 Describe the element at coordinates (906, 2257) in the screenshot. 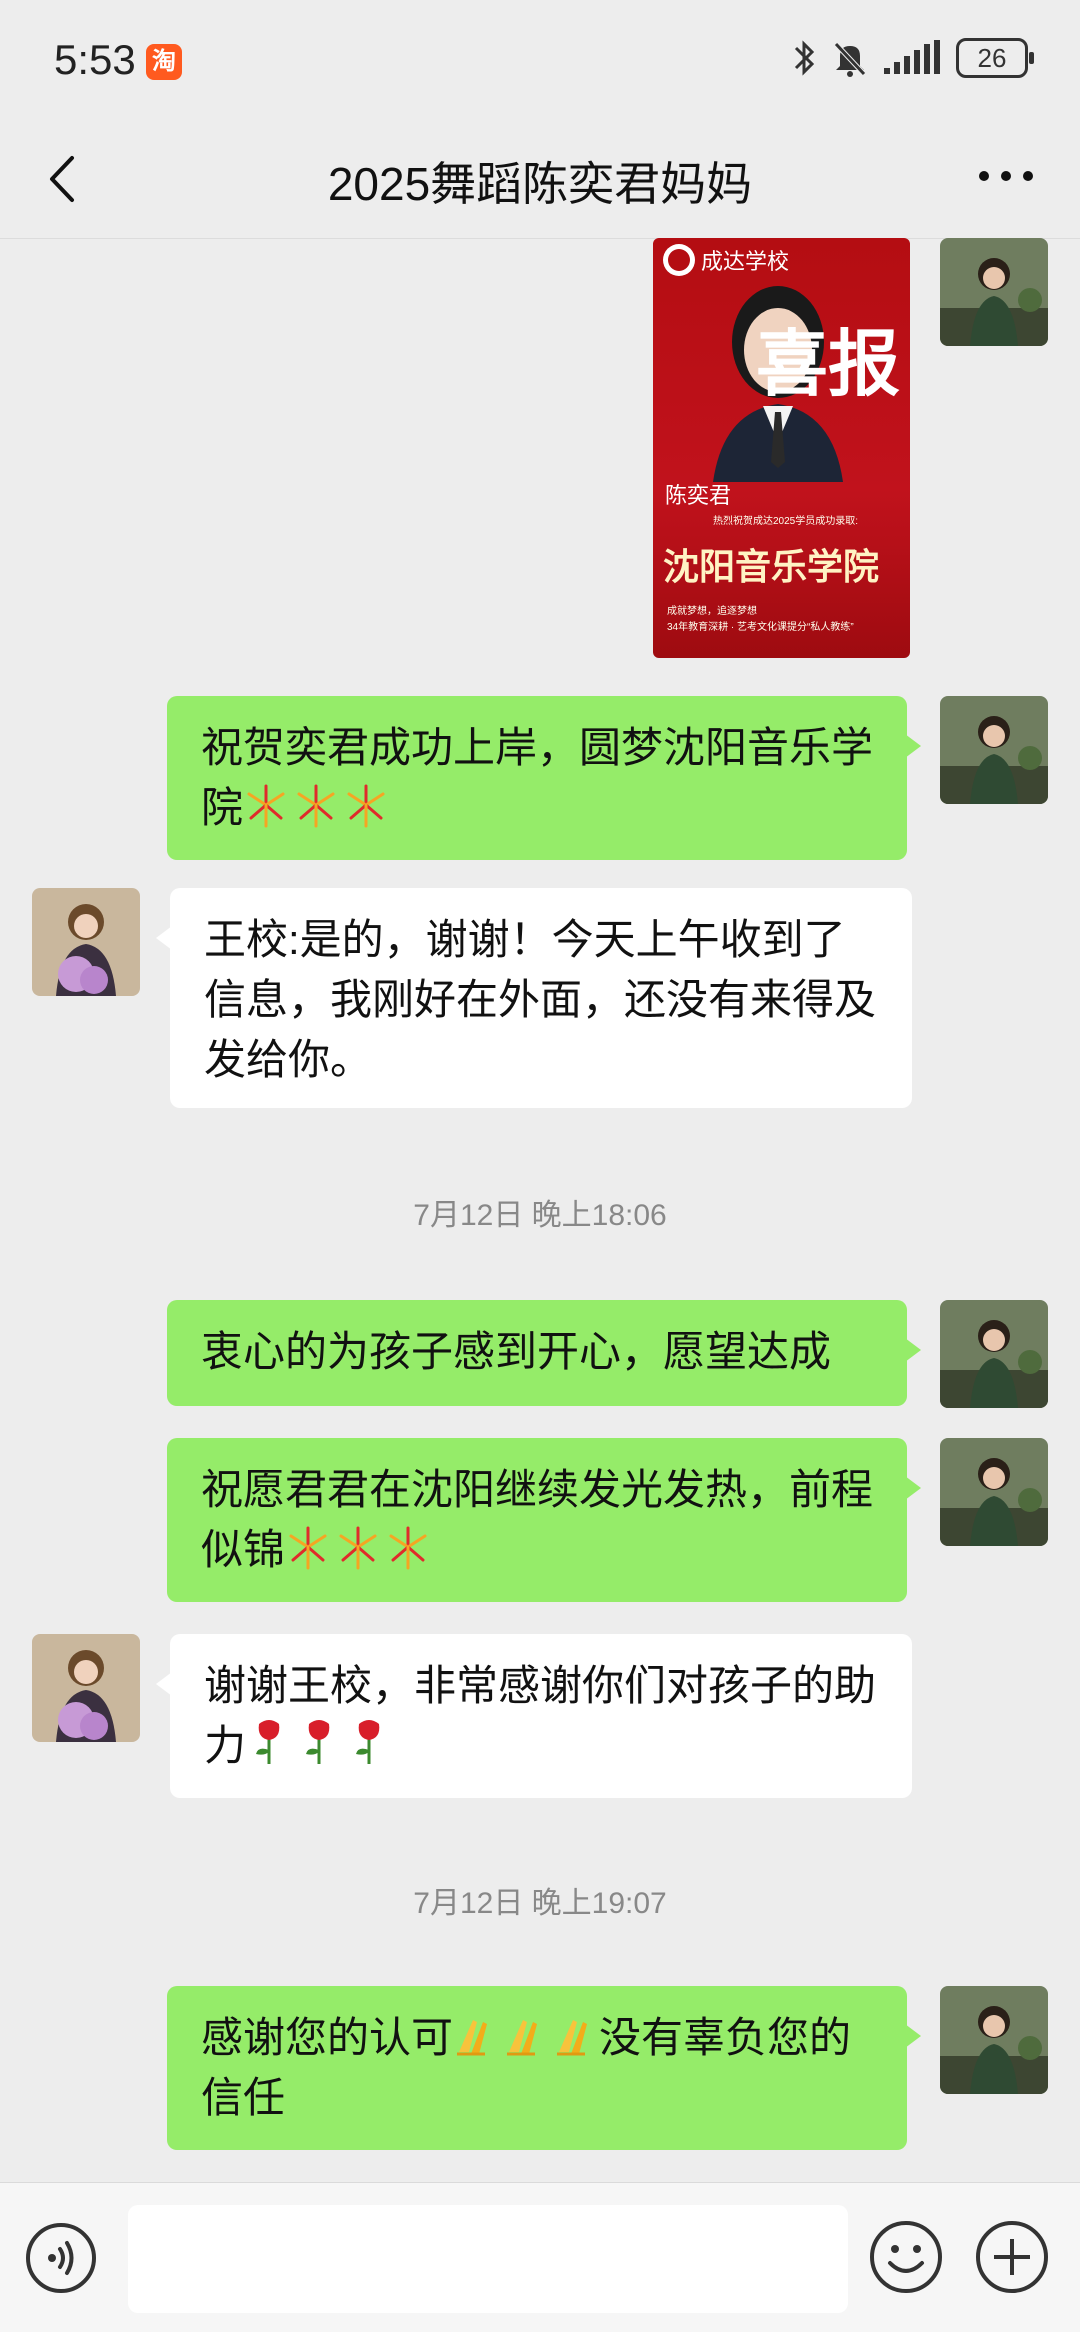

I see `emoji-button-icon` at that location.